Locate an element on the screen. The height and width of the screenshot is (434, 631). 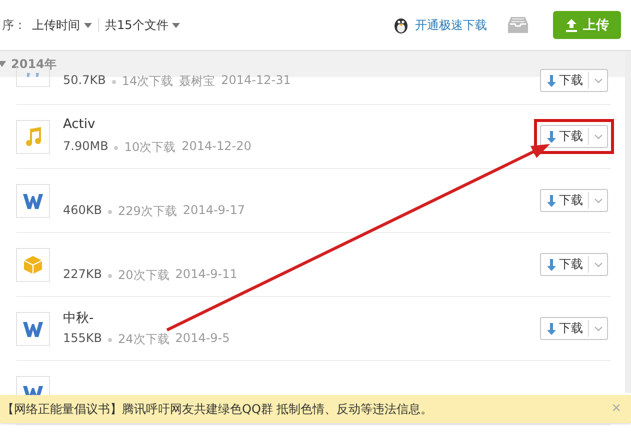
penguin-icon is located at coordinates (401, 25).